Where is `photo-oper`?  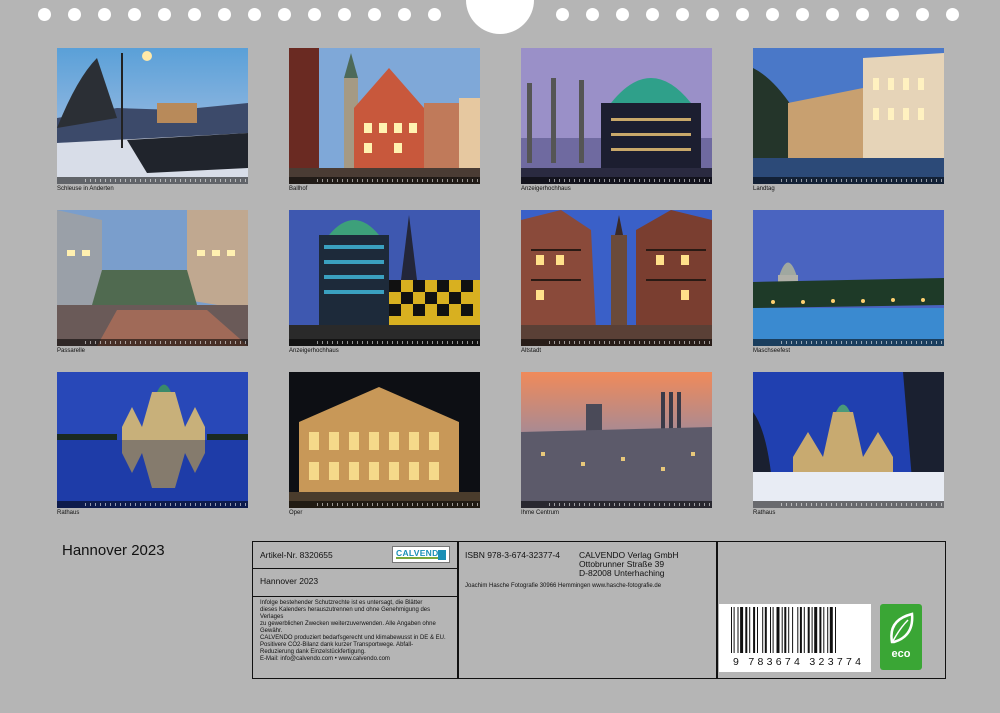 photo-oper is located at coordinates (384, 440).